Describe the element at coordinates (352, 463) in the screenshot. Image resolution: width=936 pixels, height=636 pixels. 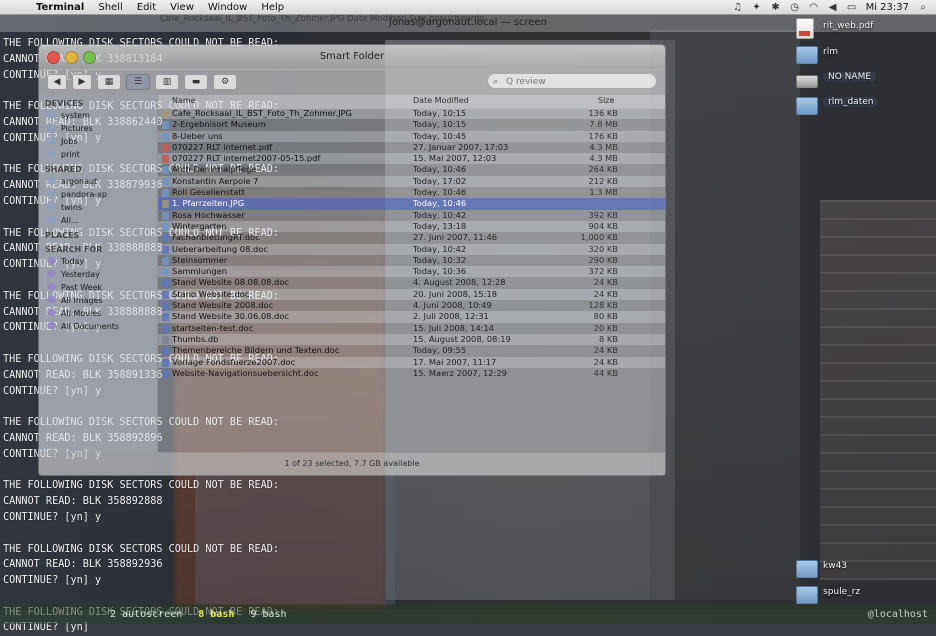
I see `finder-status-bar: 1 of 23 selected, 7.7 GB available` at that location.